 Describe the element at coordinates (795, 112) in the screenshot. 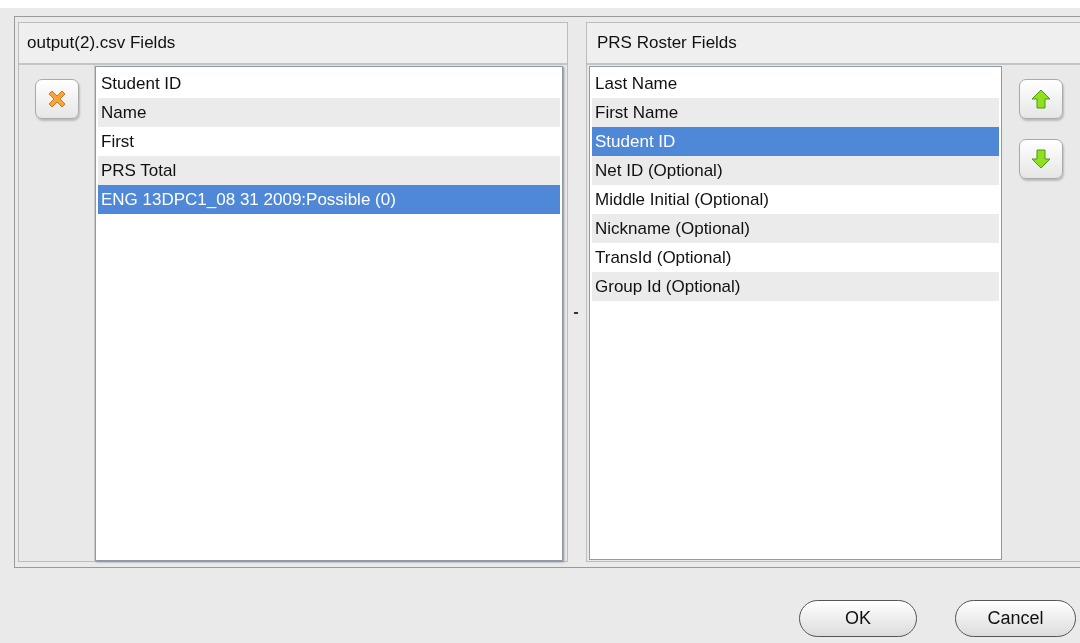

I see `list-item: First Name` at that location.